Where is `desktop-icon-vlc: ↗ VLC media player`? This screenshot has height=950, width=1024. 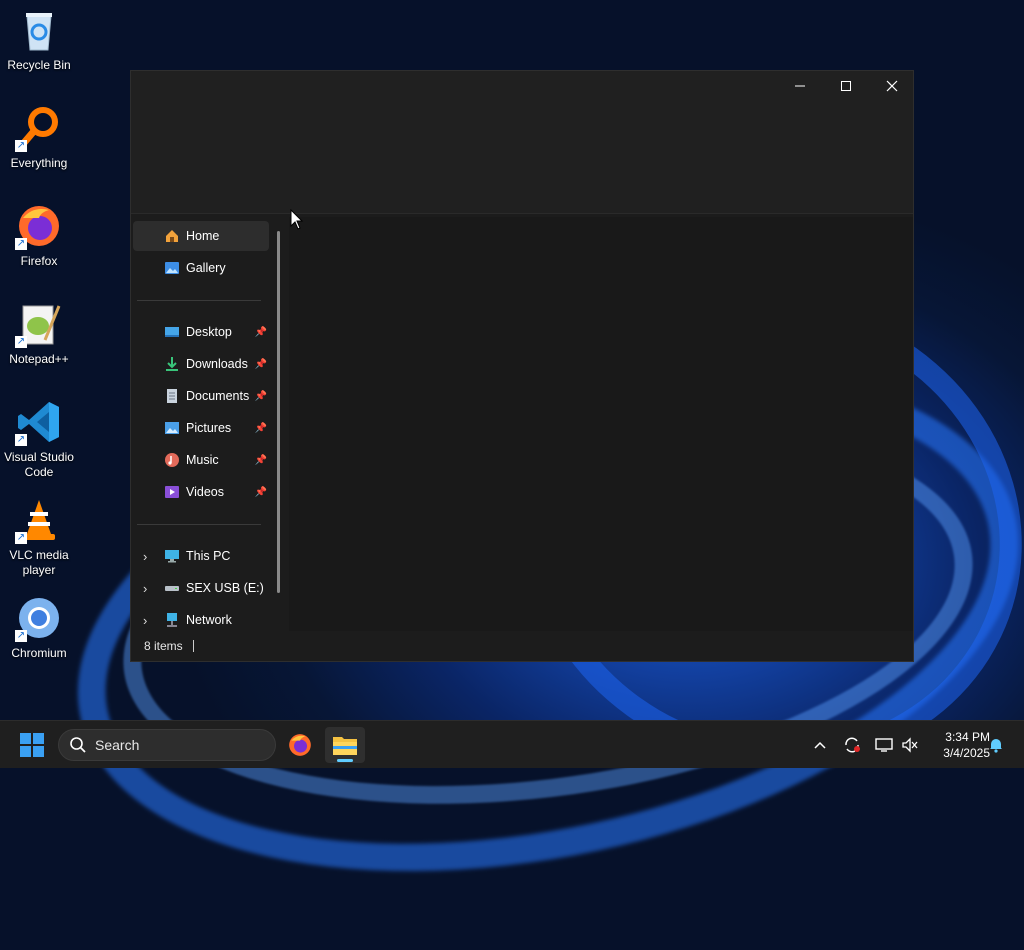
desktop-icon-vlc: ↗ VLC media player is located at coordinates (39, 537).